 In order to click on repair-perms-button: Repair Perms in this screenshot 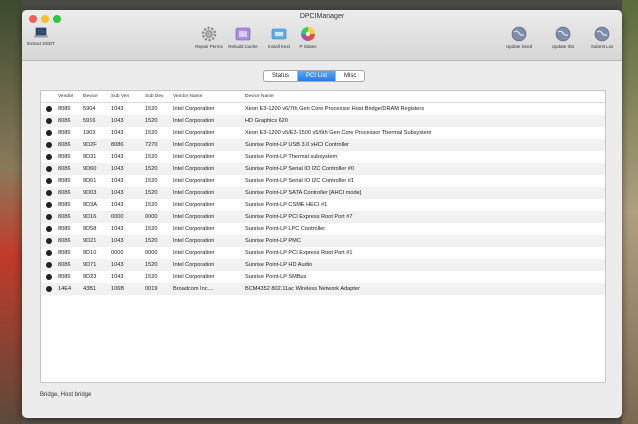, I will do `click(209, 37)`.